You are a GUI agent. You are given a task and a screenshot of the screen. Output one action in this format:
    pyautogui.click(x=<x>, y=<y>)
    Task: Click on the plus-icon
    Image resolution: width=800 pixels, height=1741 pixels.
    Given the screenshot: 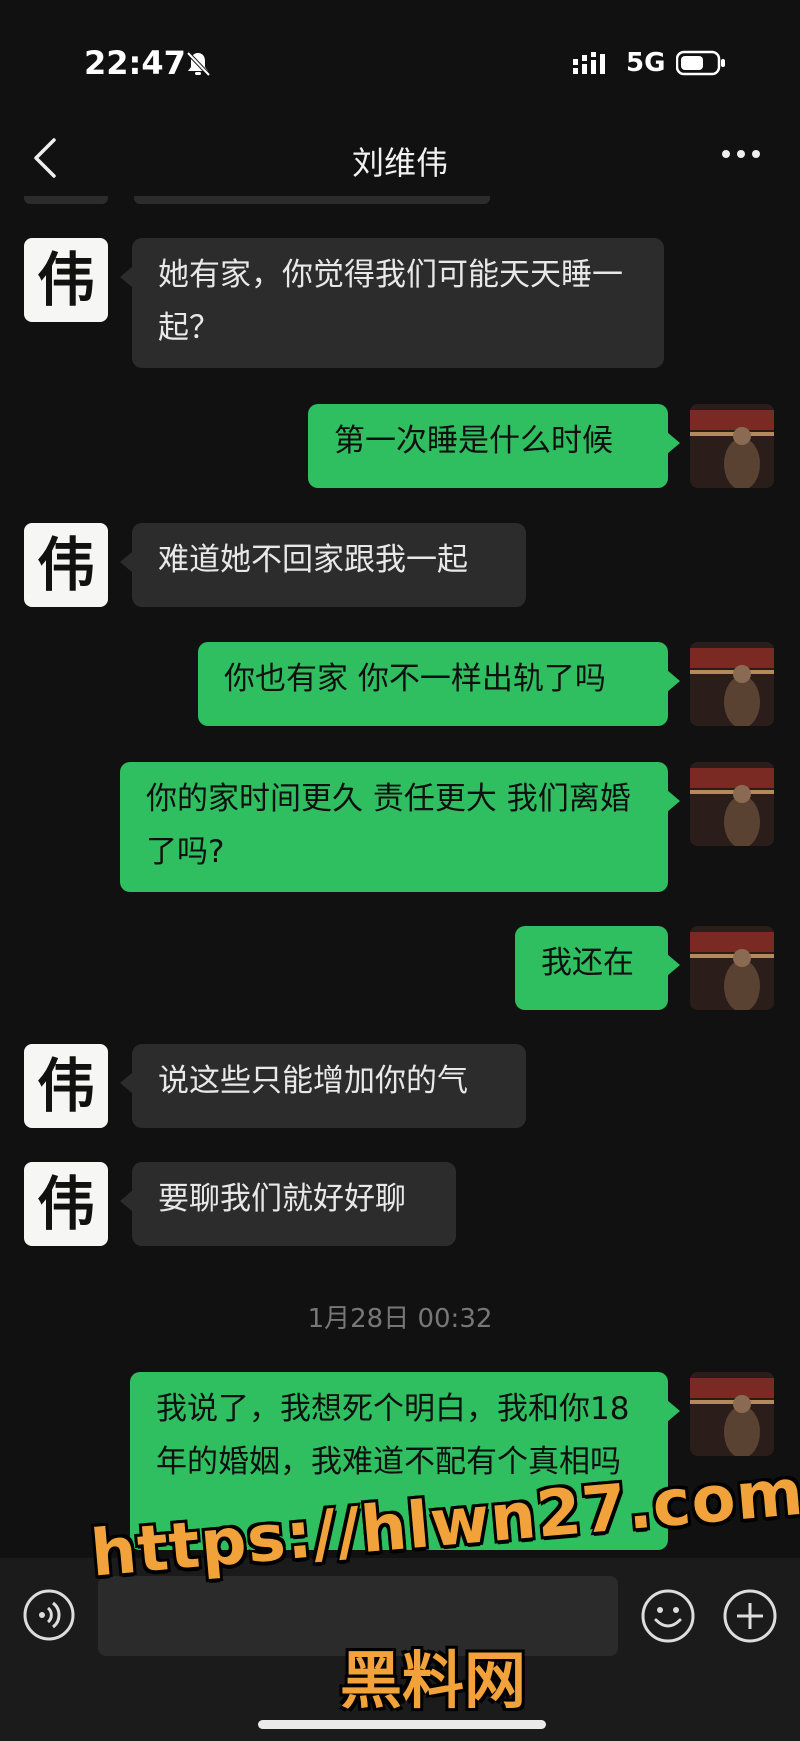 What is the action you would take?
    pyautogui.click(x=750, y=1616)
    